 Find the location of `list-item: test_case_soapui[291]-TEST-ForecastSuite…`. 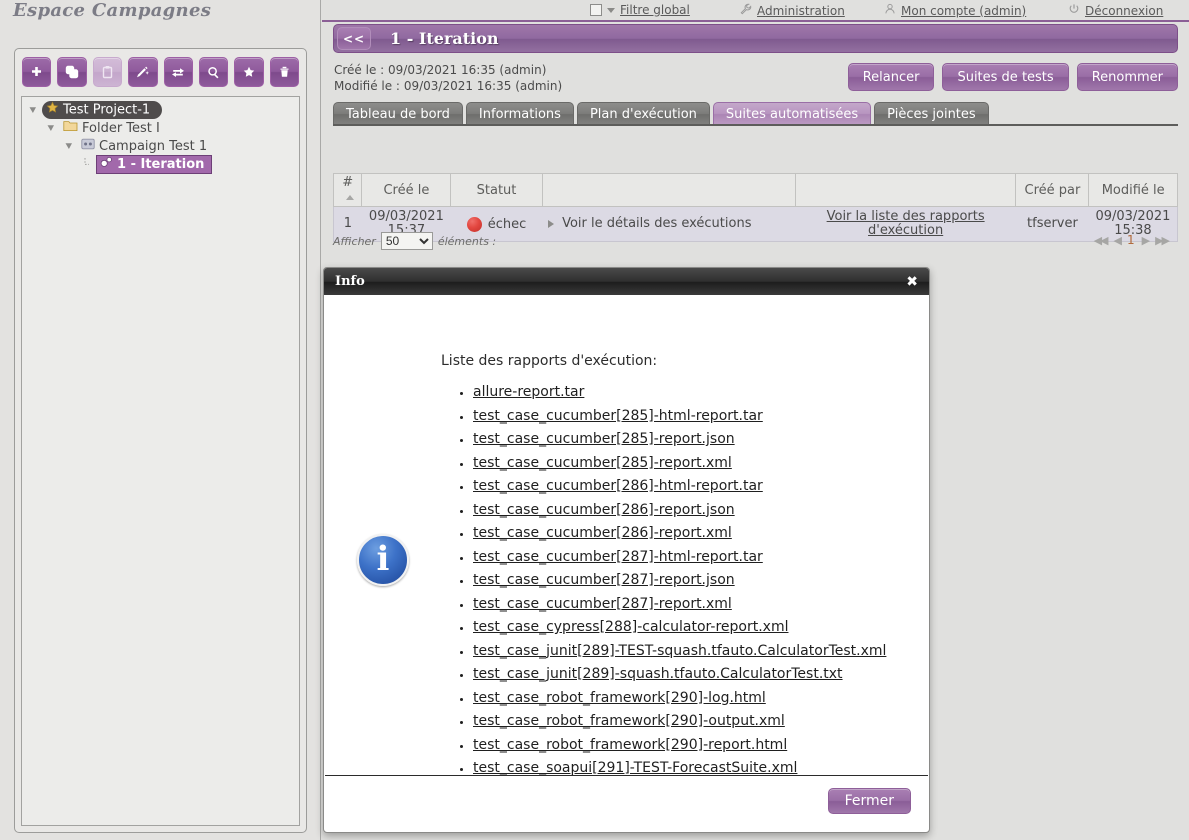

list-item: test_case_soapui[291]-TEST-ForecastSuite… is located at coordinates (692, 766).